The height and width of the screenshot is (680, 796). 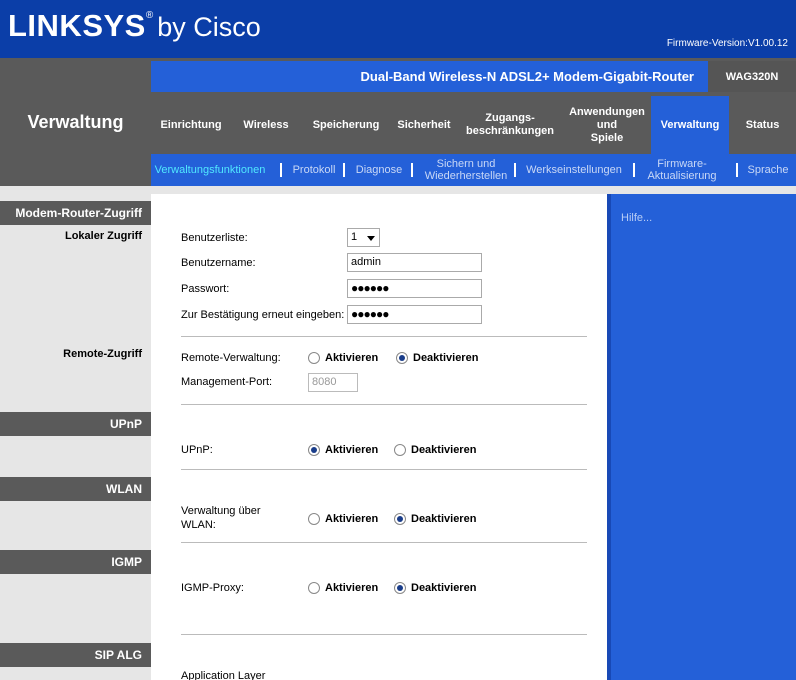 I want to click on tab-label: Wireless, so click(x=266, y=124).